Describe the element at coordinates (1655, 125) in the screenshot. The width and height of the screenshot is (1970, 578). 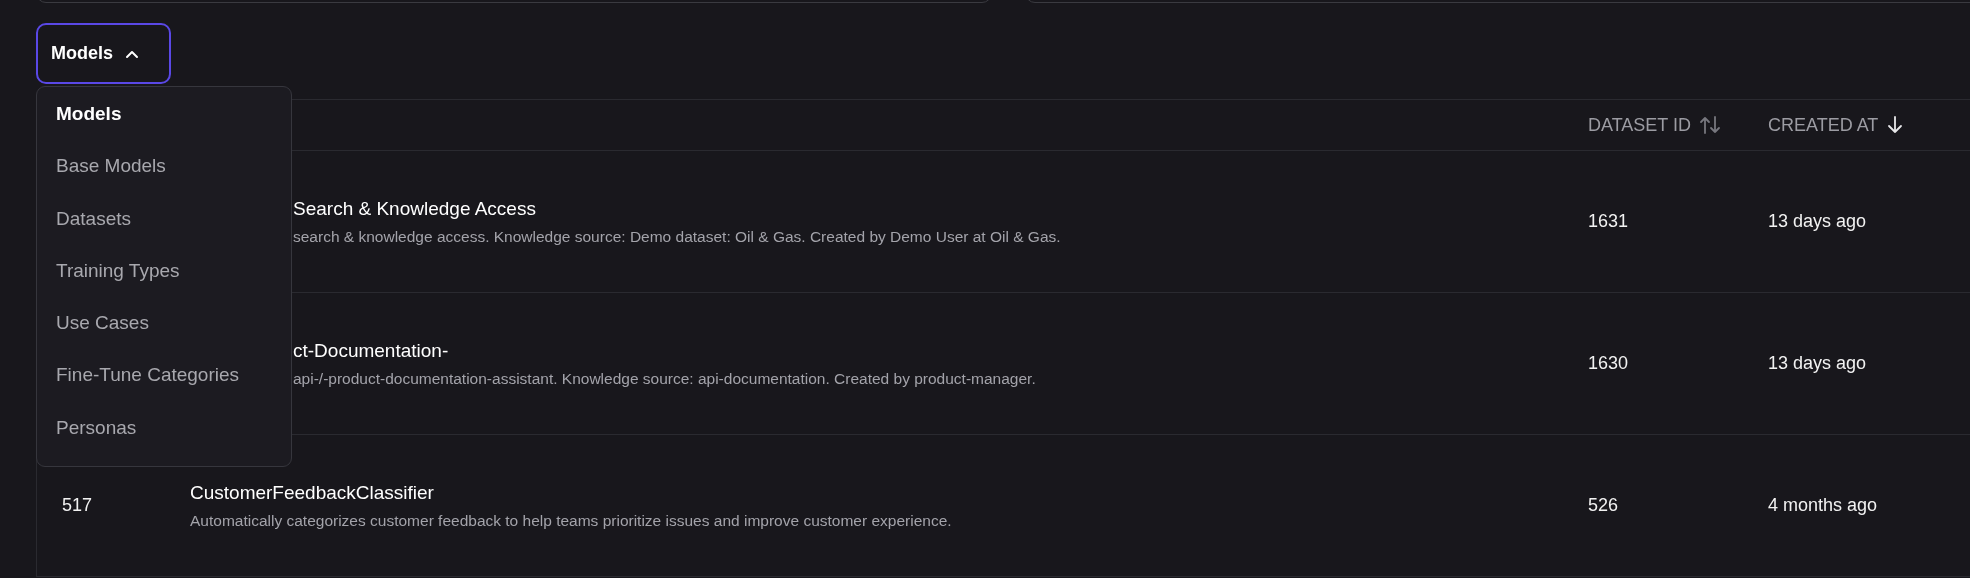
I see `column-header: DATASET ID` at that location.